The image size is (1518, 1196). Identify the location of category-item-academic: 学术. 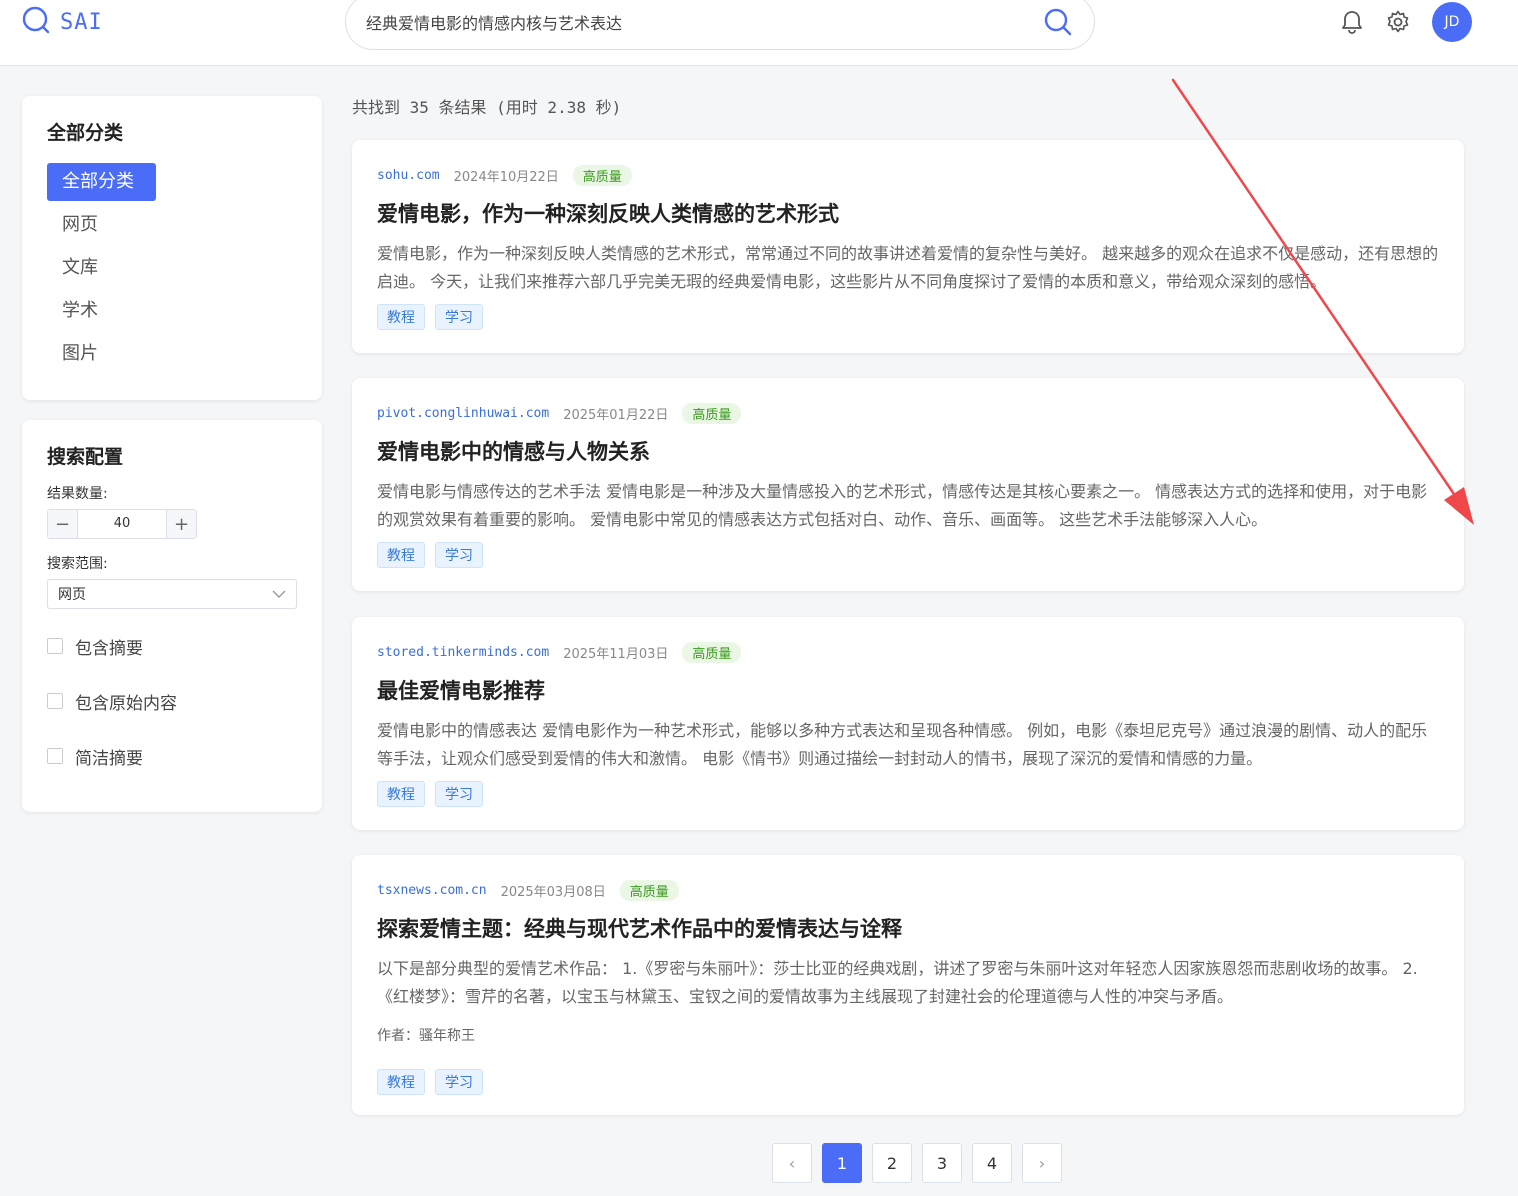
(80, 311).